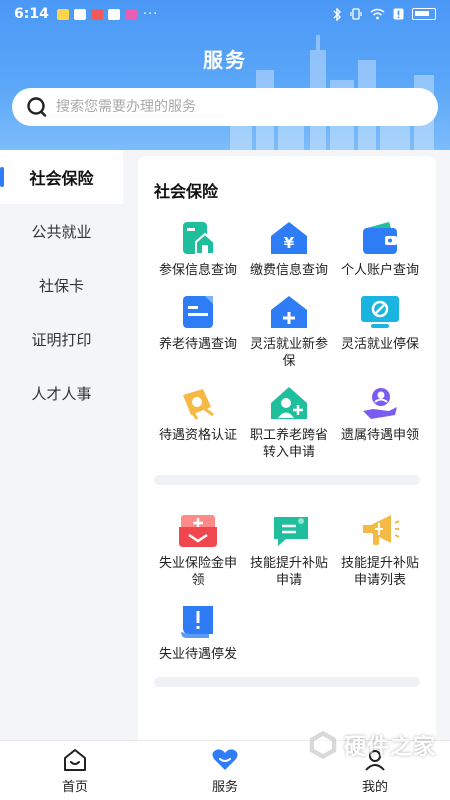  I want to click on service-tile: ¥ 缴费信息查询, so click(289, 249).